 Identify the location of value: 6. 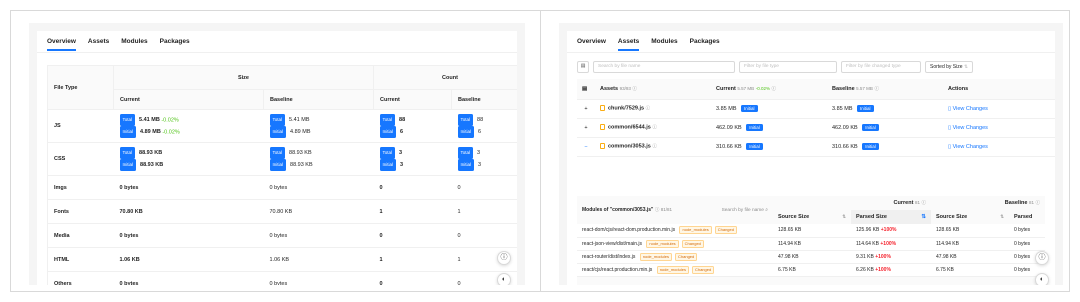
(480, 132).